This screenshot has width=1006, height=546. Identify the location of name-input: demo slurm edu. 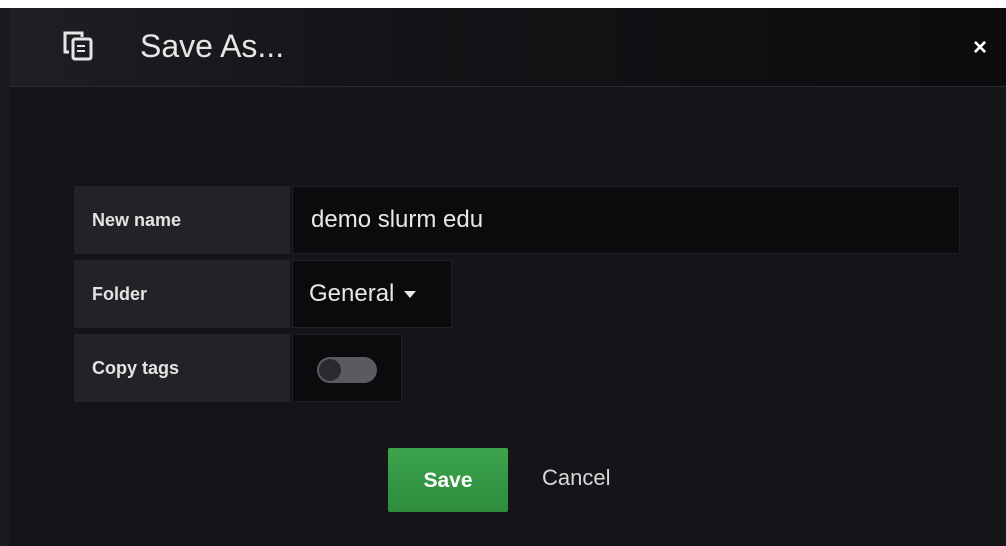
(626, 220).